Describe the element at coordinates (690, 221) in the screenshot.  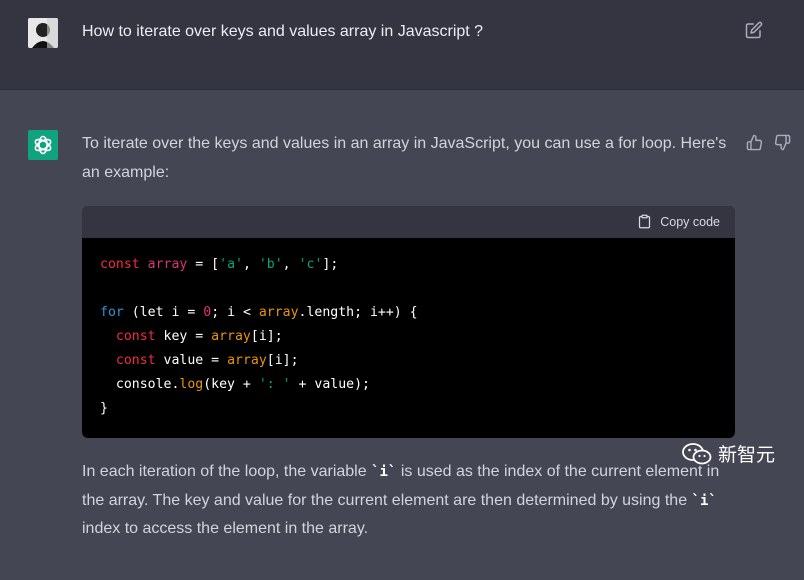
I see `copy-code-label: Copy code` at that location.